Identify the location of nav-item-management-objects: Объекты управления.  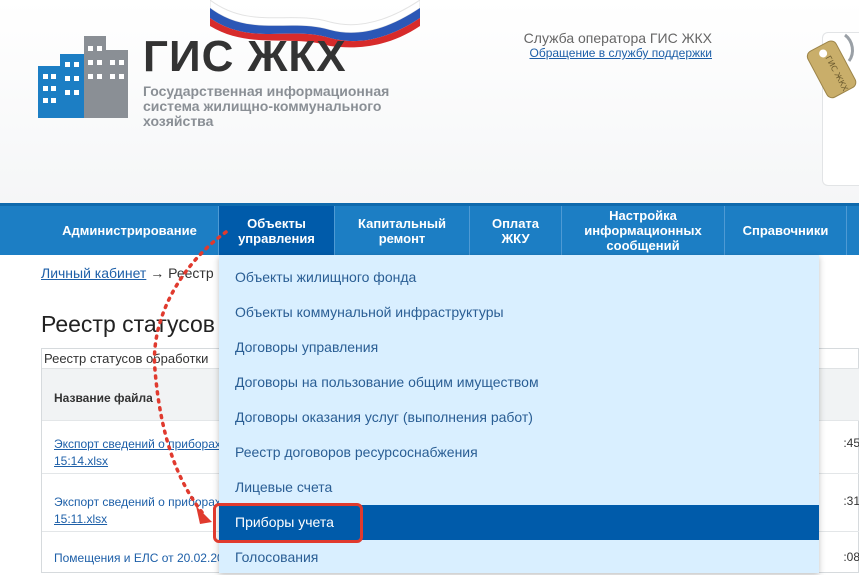
(277, 230).